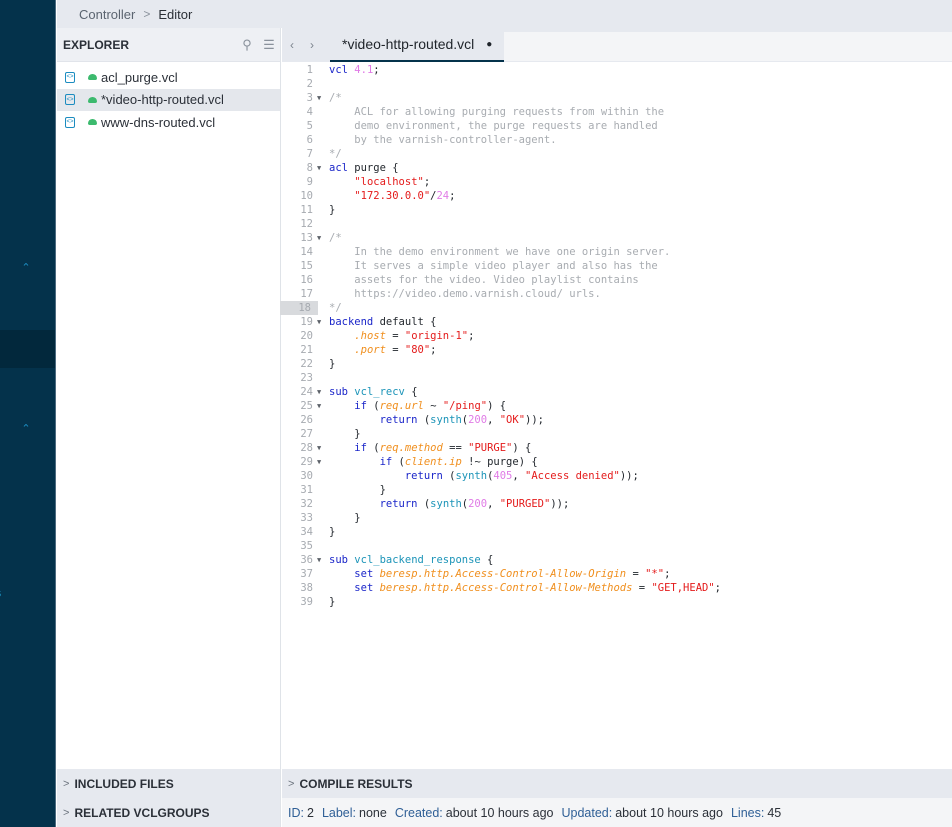  I want to click on file-item: <> www-dns-routed.vcl, so click(168, 122).